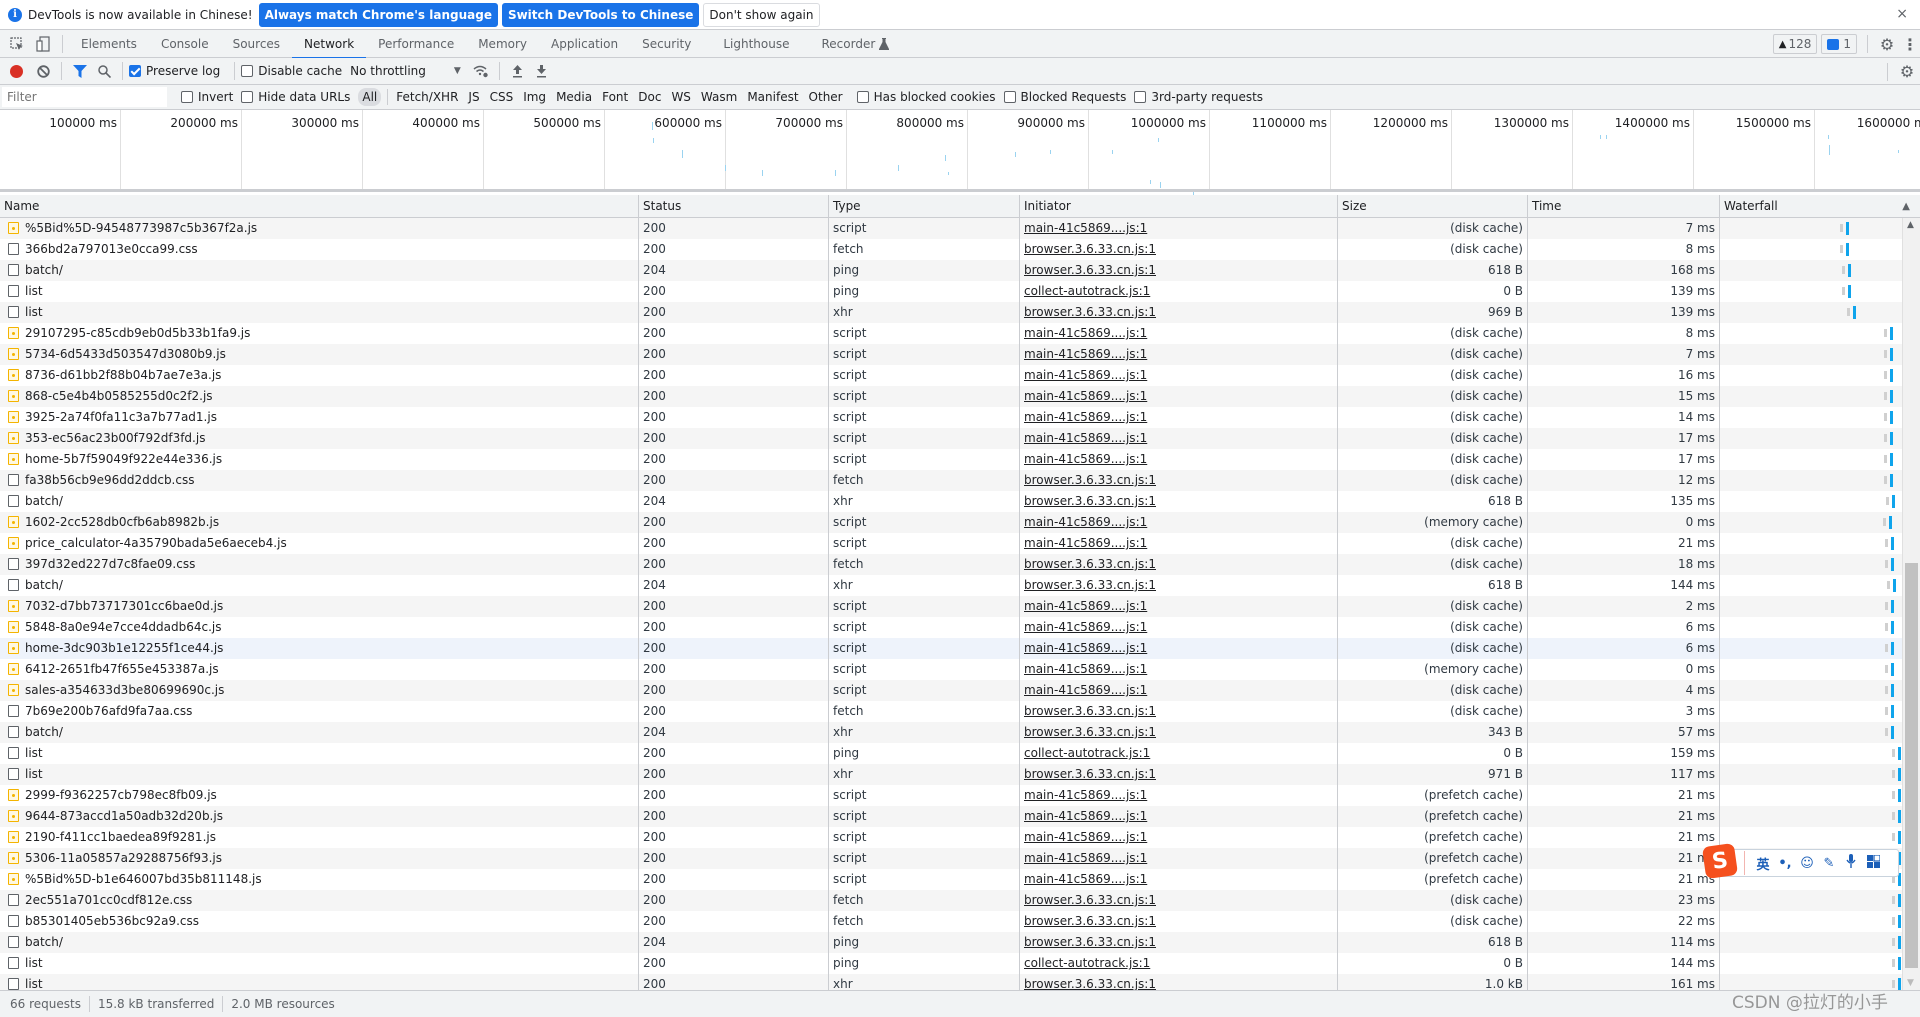 Image resolution: width=1920 pixels, height=1017 pixels. Describe the element at coordinates (319, 228) in the screenshot. I see `request-name-cell: %5Bid%5D-94548773987c5b367f2a.js` at that location.